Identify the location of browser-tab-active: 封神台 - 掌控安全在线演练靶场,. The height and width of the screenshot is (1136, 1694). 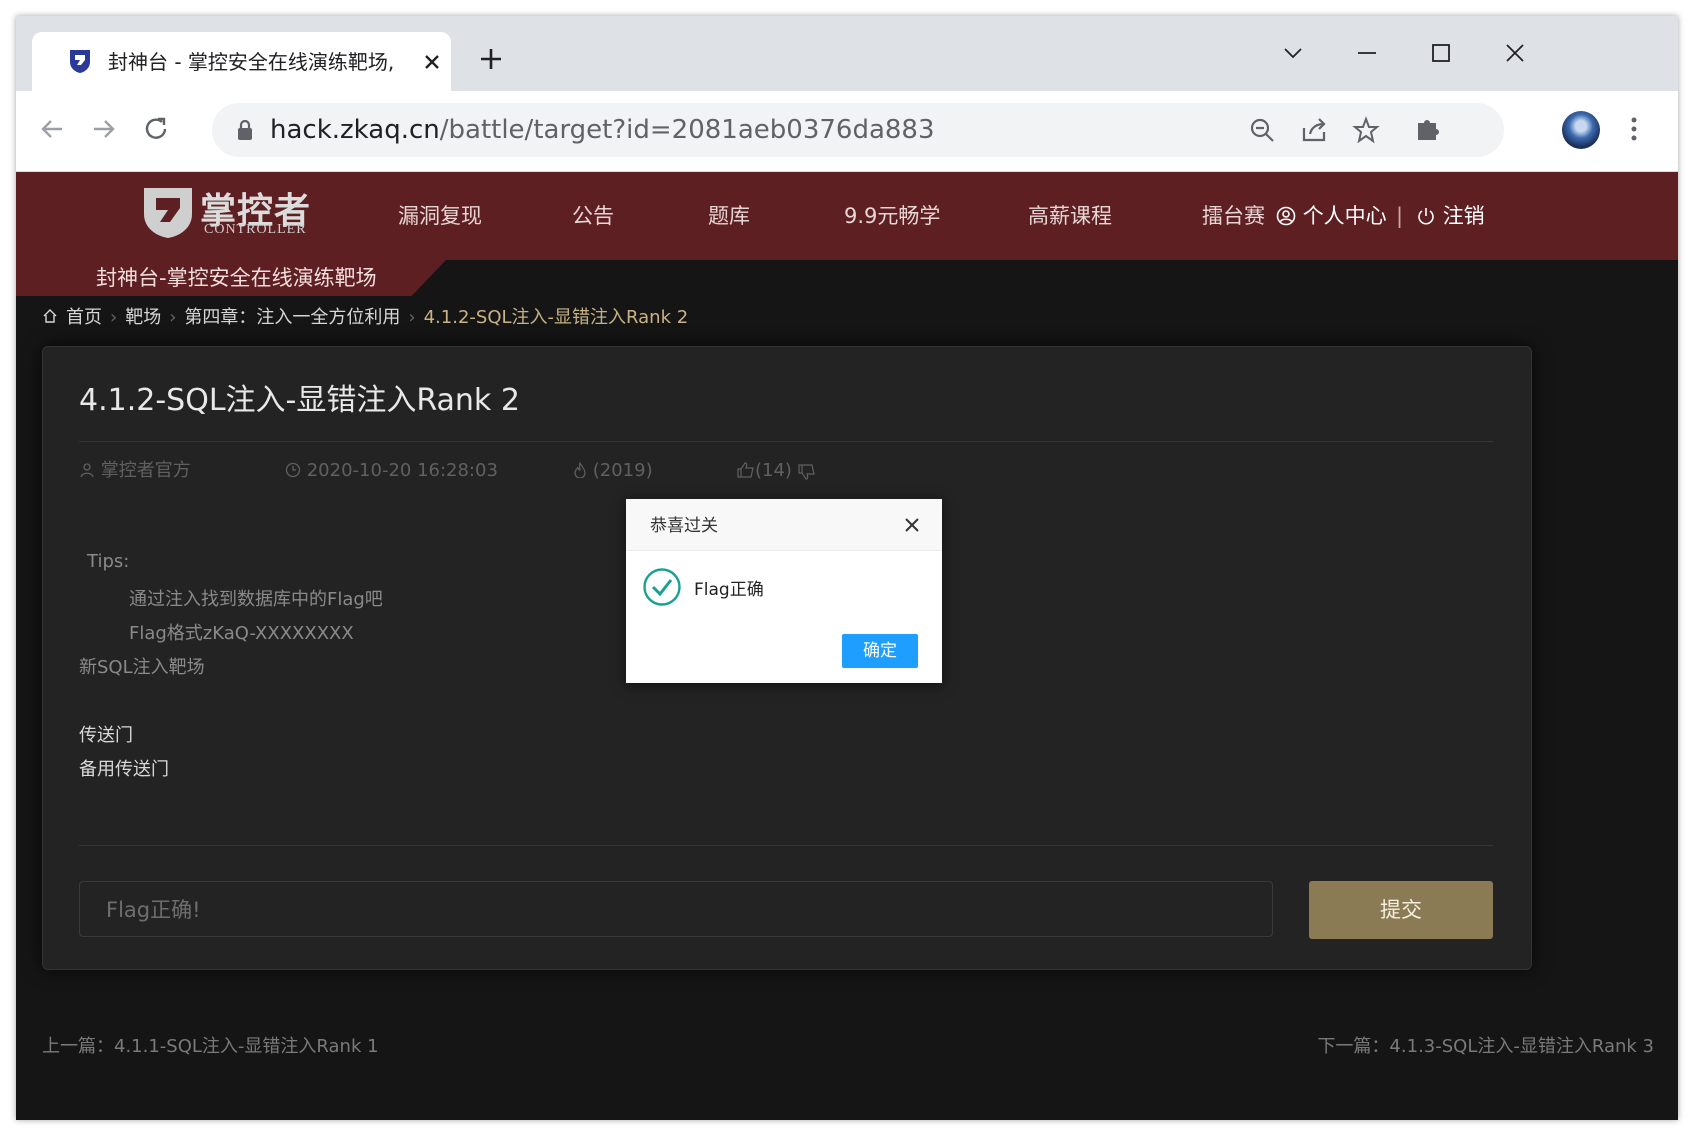
(241, 61).